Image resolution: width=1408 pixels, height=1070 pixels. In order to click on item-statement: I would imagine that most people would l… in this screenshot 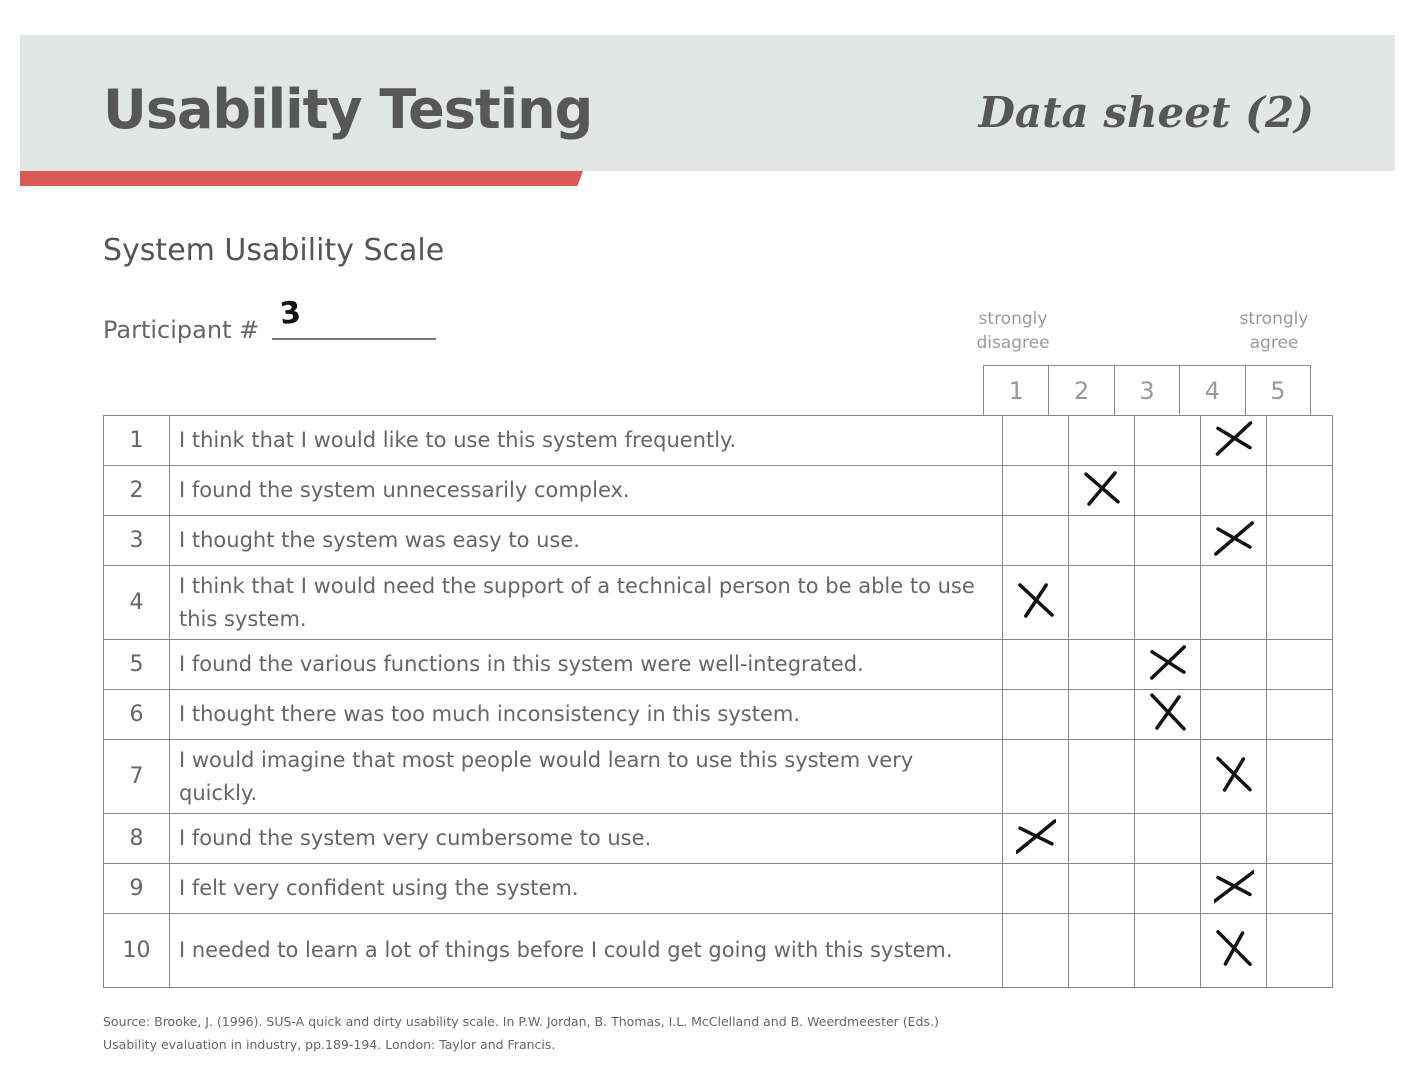, I will do `click(586, 776)`.